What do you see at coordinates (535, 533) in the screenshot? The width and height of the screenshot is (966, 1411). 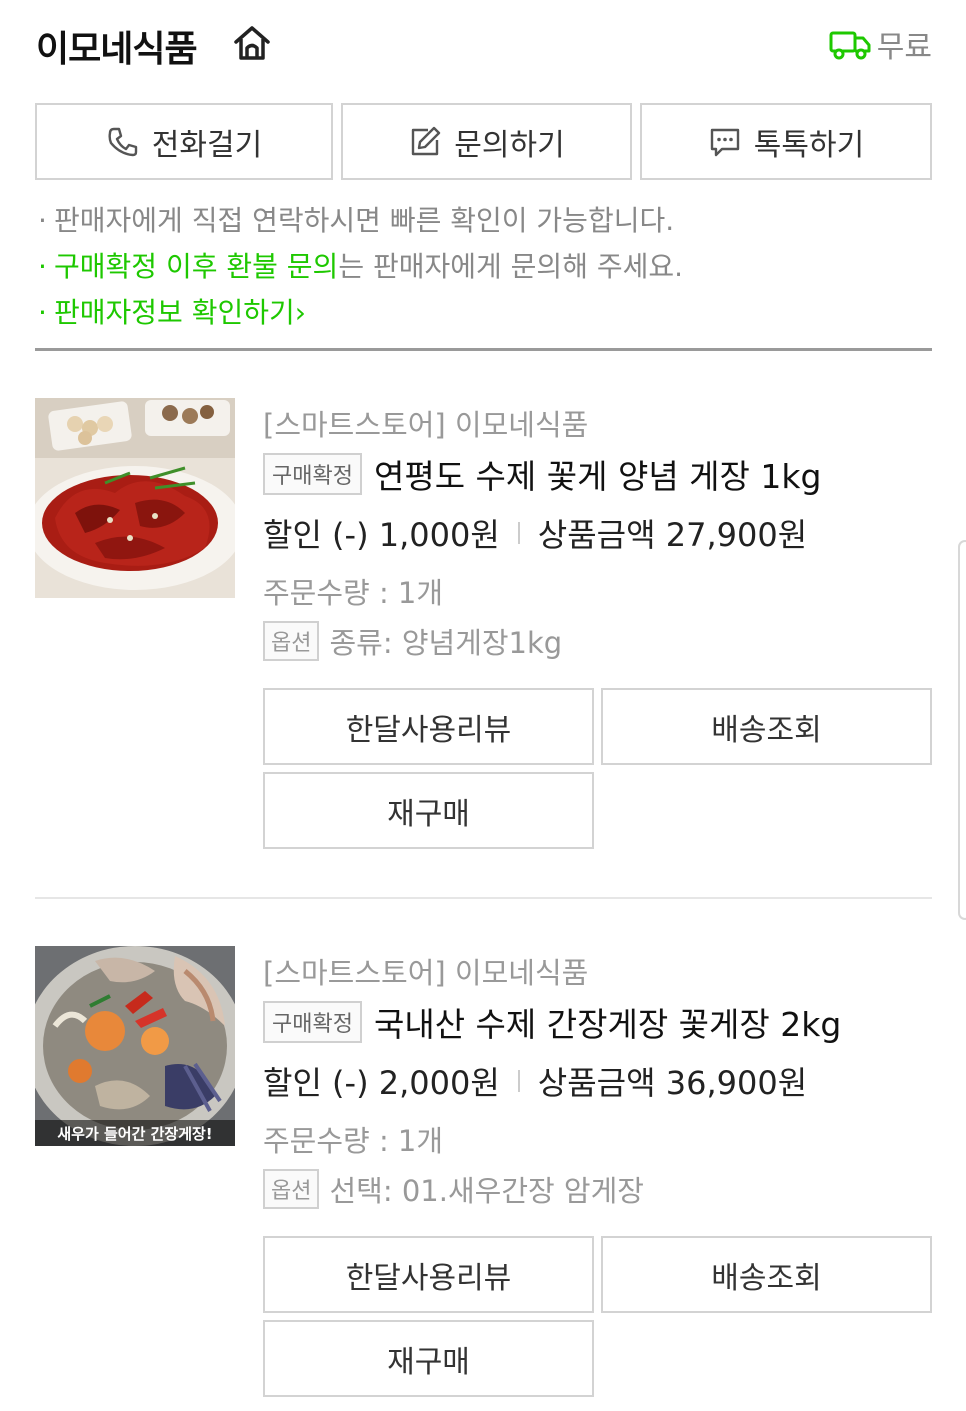 I see `price-row: 할인 (-) 1,000원 상품금액 27,900원` at bounding box center [535, 533].